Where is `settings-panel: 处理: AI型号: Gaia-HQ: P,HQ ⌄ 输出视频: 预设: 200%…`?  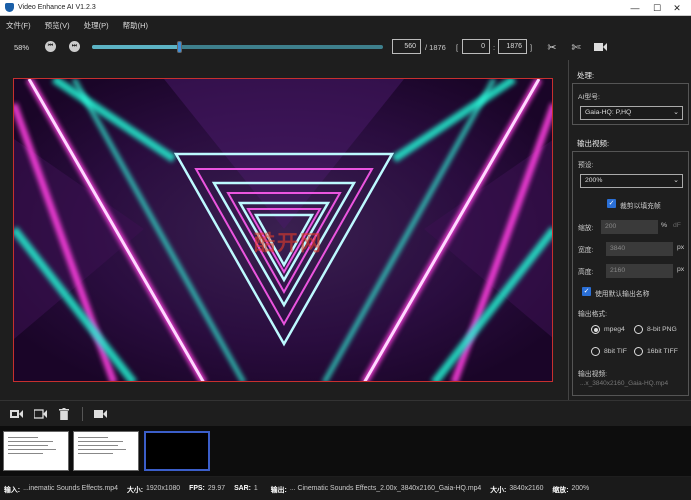
settings-panel: 处理: AI型号: Gaia-HQ: P,HQ ⌄ 输出视频: 预设: 200%… is located at coordinates (629, 230).